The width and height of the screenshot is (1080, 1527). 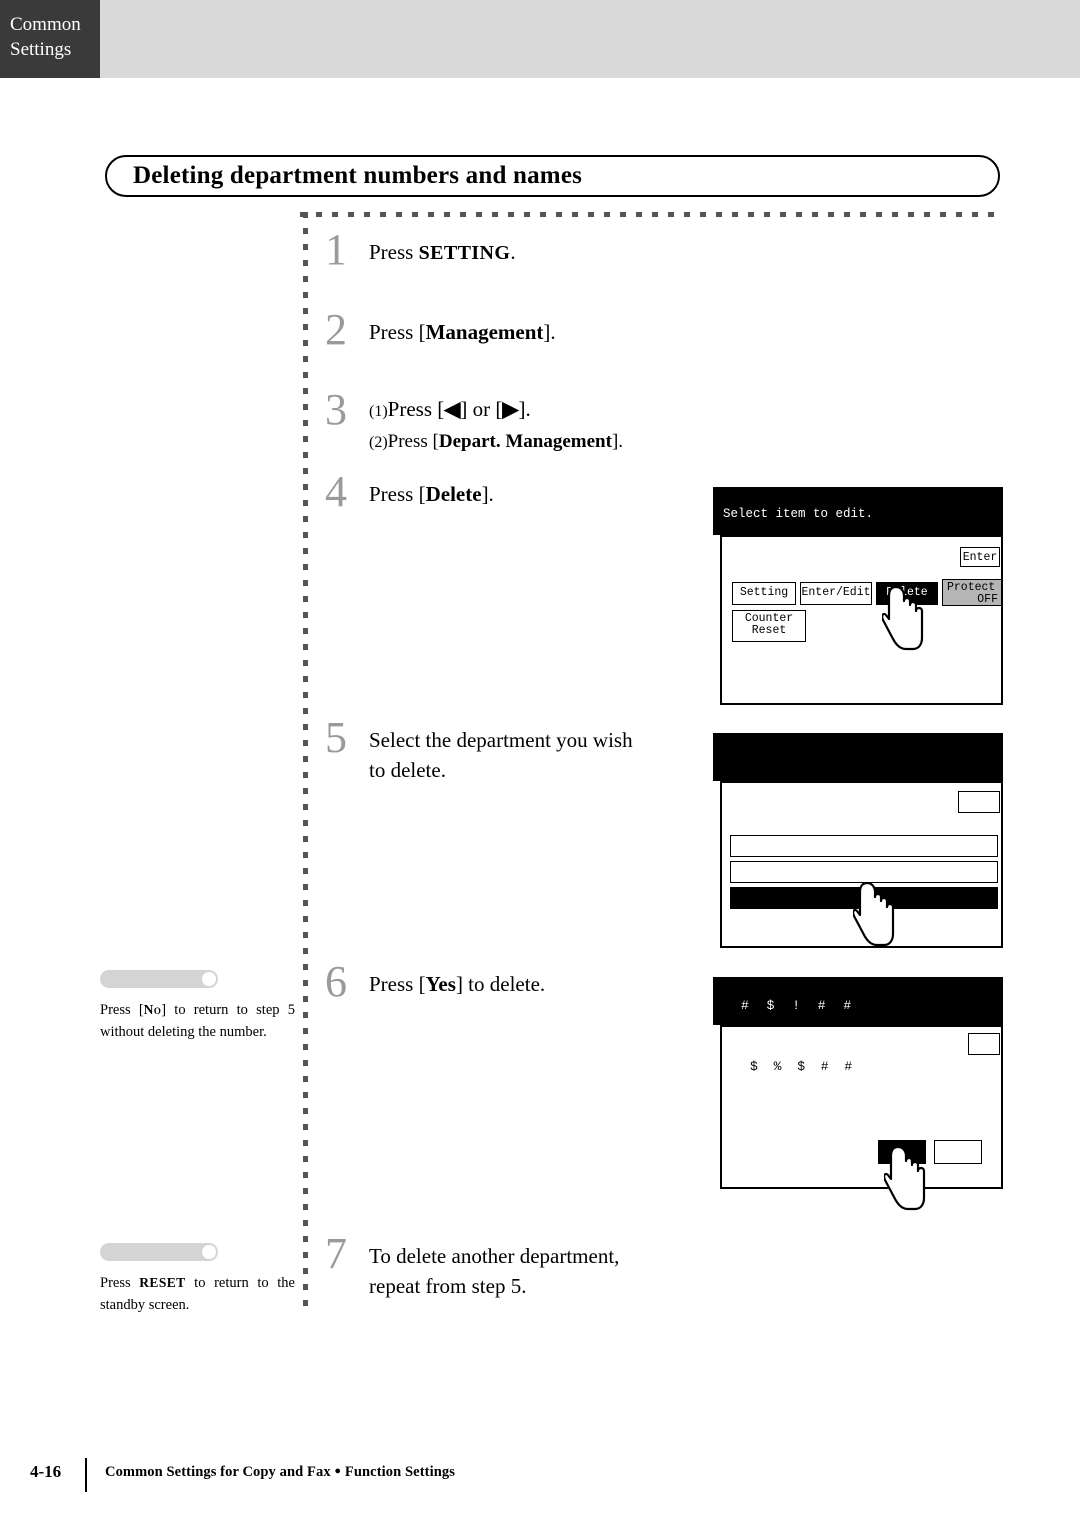 I want to click on step-1-number: 1, so click(x=336, y=249).